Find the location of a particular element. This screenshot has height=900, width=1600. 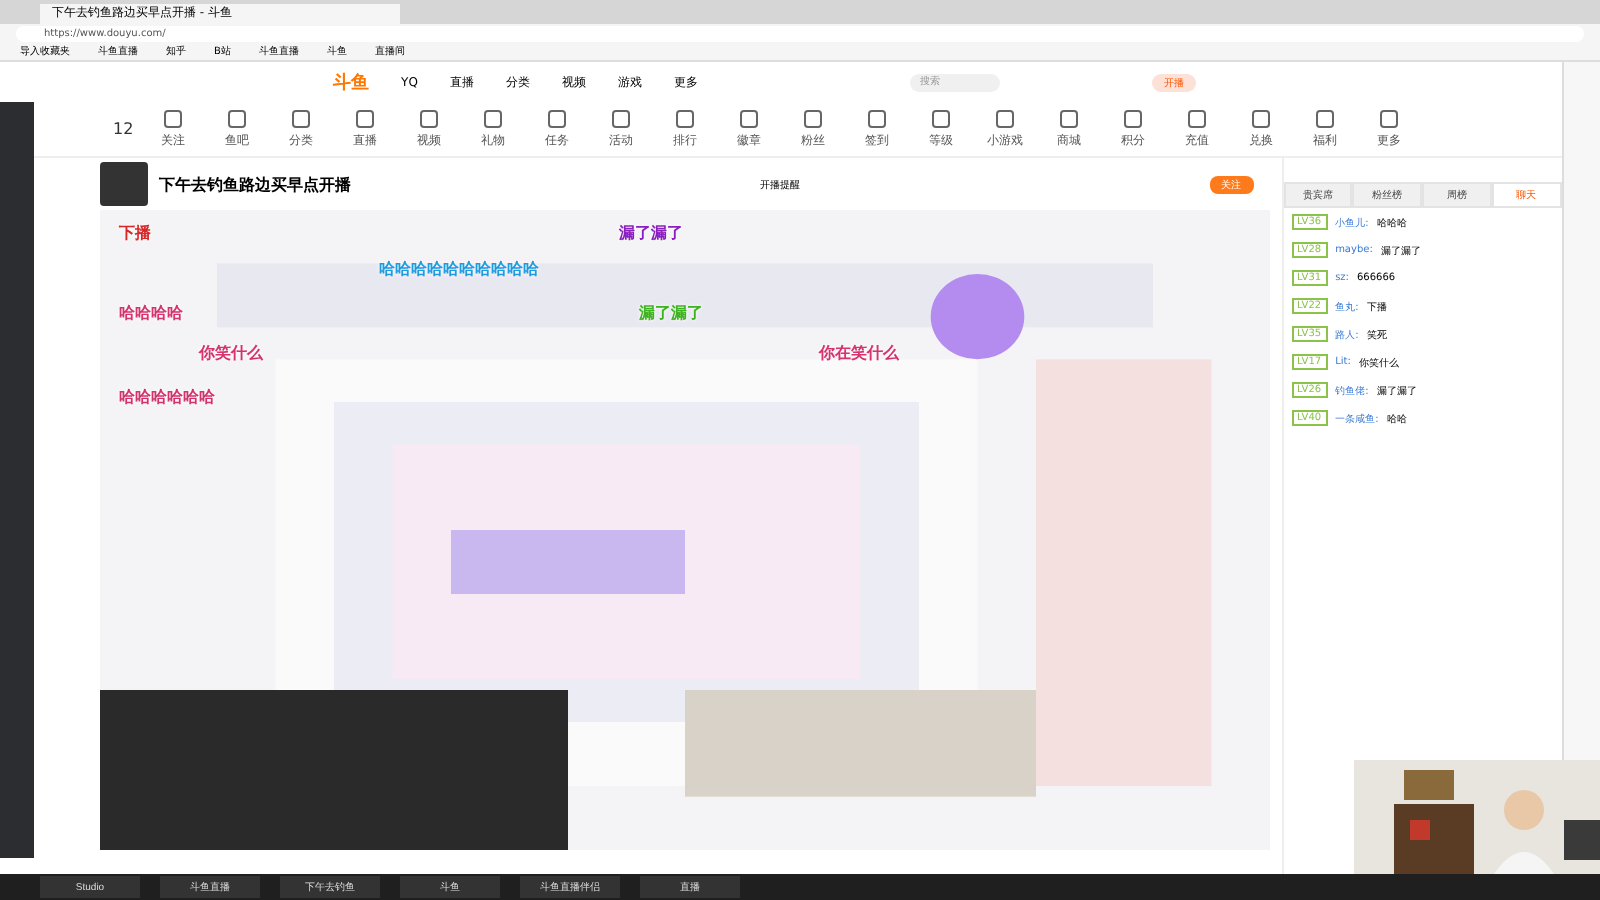

danmaku-comment: 你笑什么 is located at coordinates (231, 353).